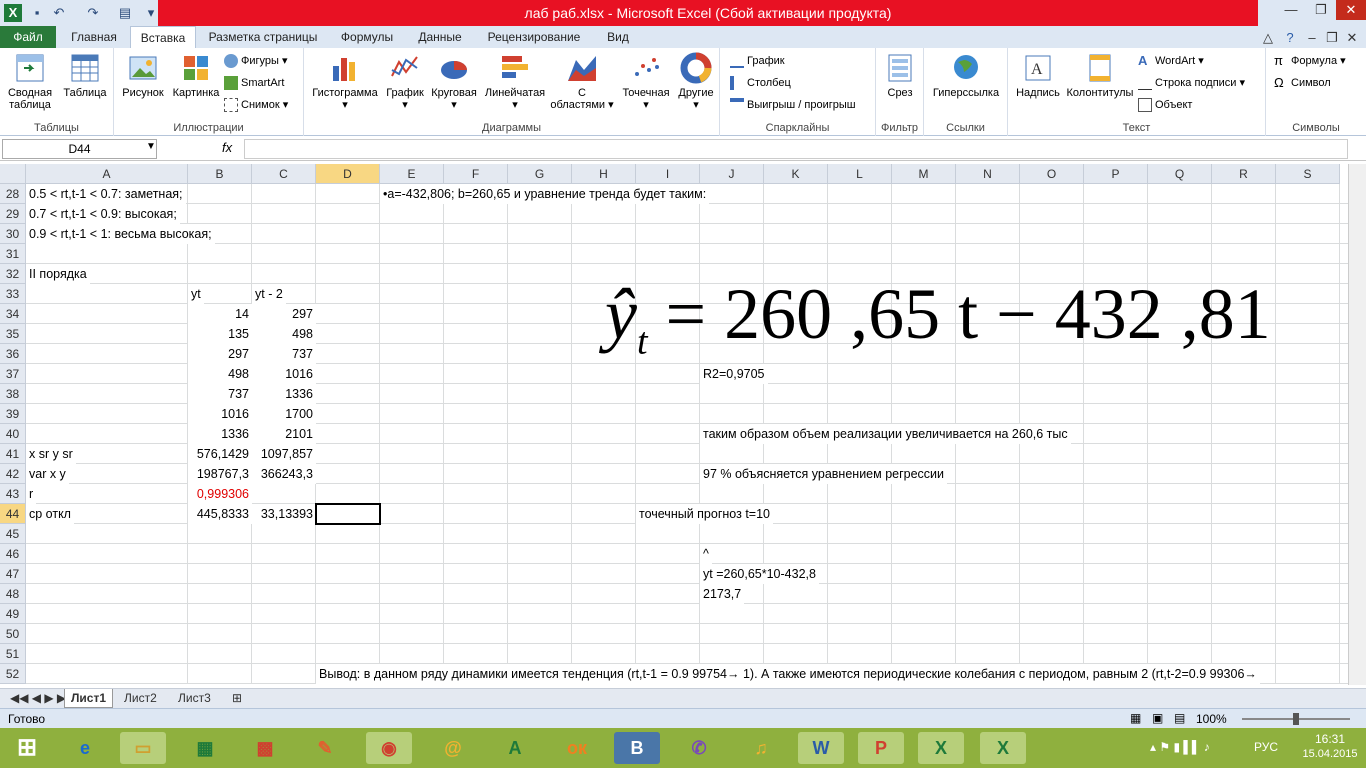 Image resolution: width=1366 pixels, height=768 pixels. Describe the element at coordinates (13, 434) in the screenshot. I see `row-header-40: 40` at that location.